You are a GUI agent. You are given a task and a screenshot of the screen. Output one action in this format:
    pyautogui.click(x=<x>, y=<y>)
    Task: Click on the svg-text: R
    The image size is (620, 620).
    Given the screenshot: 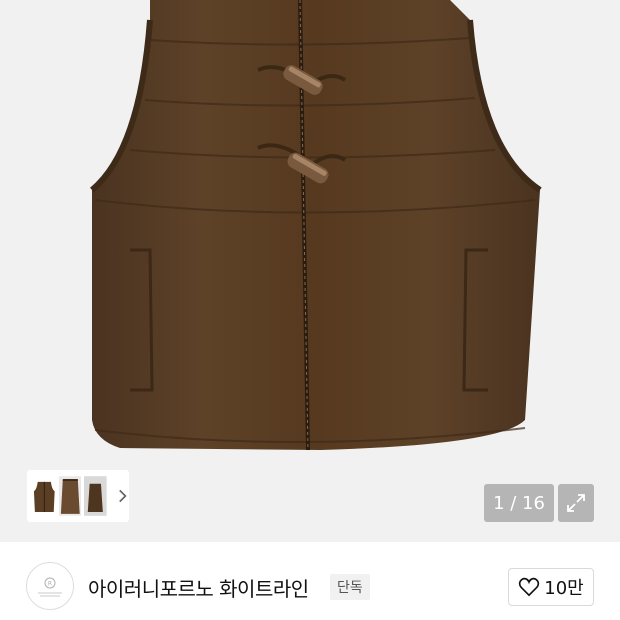 What is the action you would take?
    pyautogui.click(x=50, y=584)
    